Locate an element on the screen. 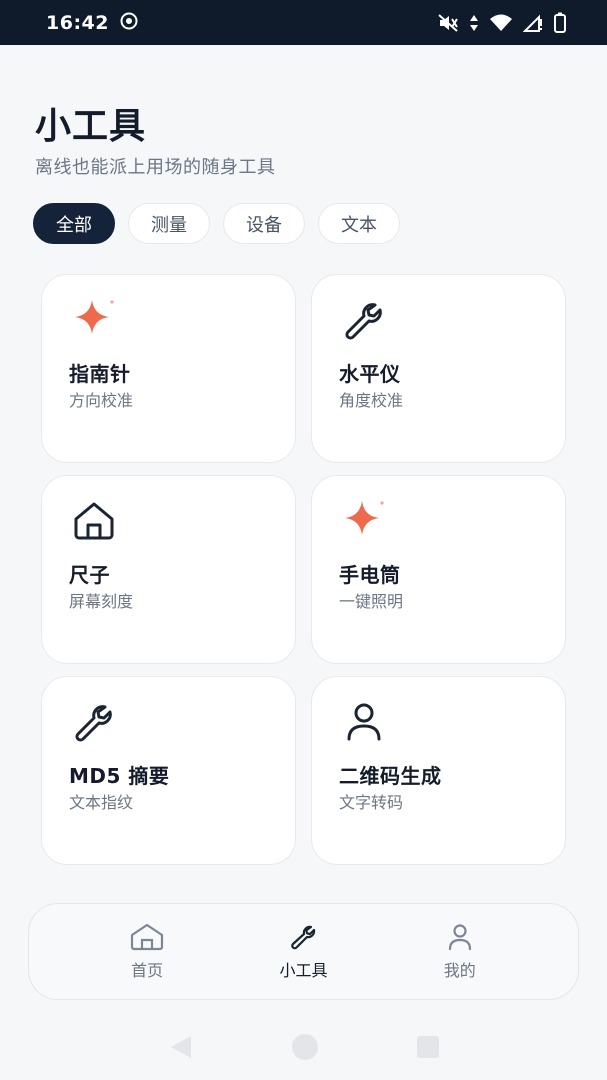  tool-subtitle: 屏幕刻度 is located at coordinates (101, 601).